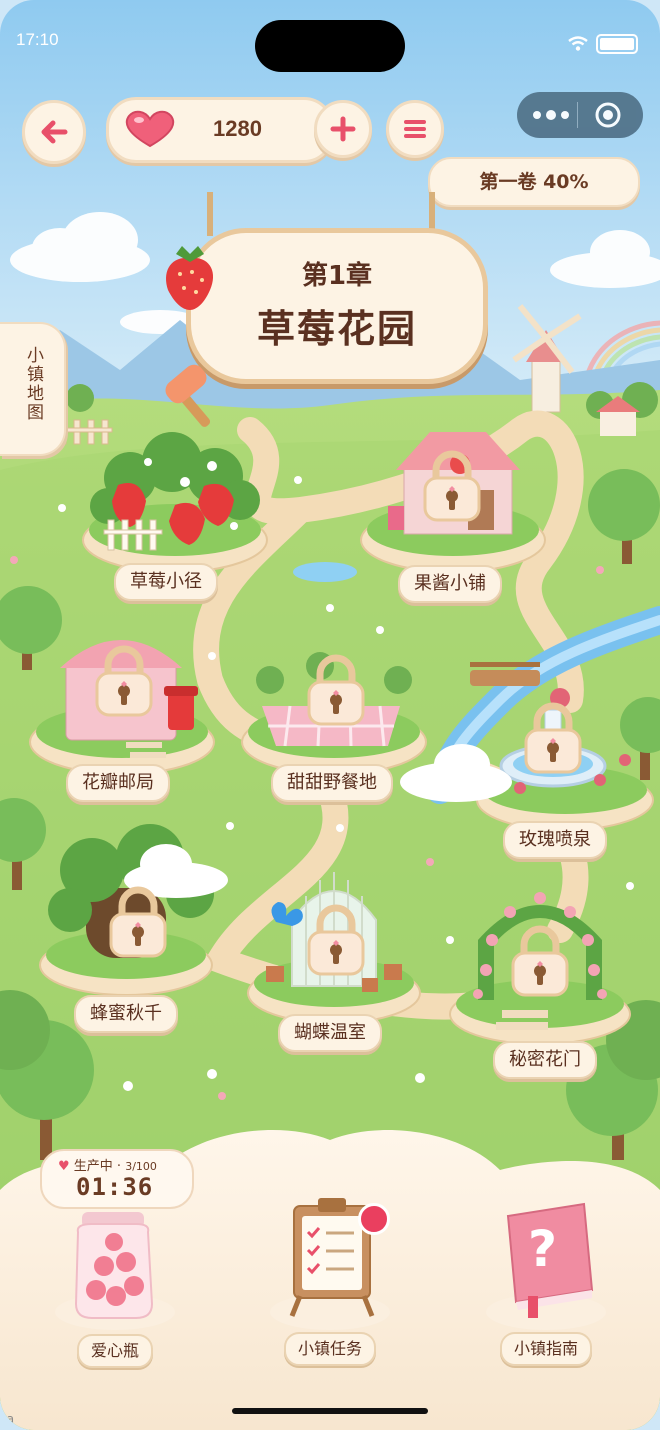 The height and width of the screenshot is (1430, 660). I want to click on add-hearts-button, so click(343, 129).